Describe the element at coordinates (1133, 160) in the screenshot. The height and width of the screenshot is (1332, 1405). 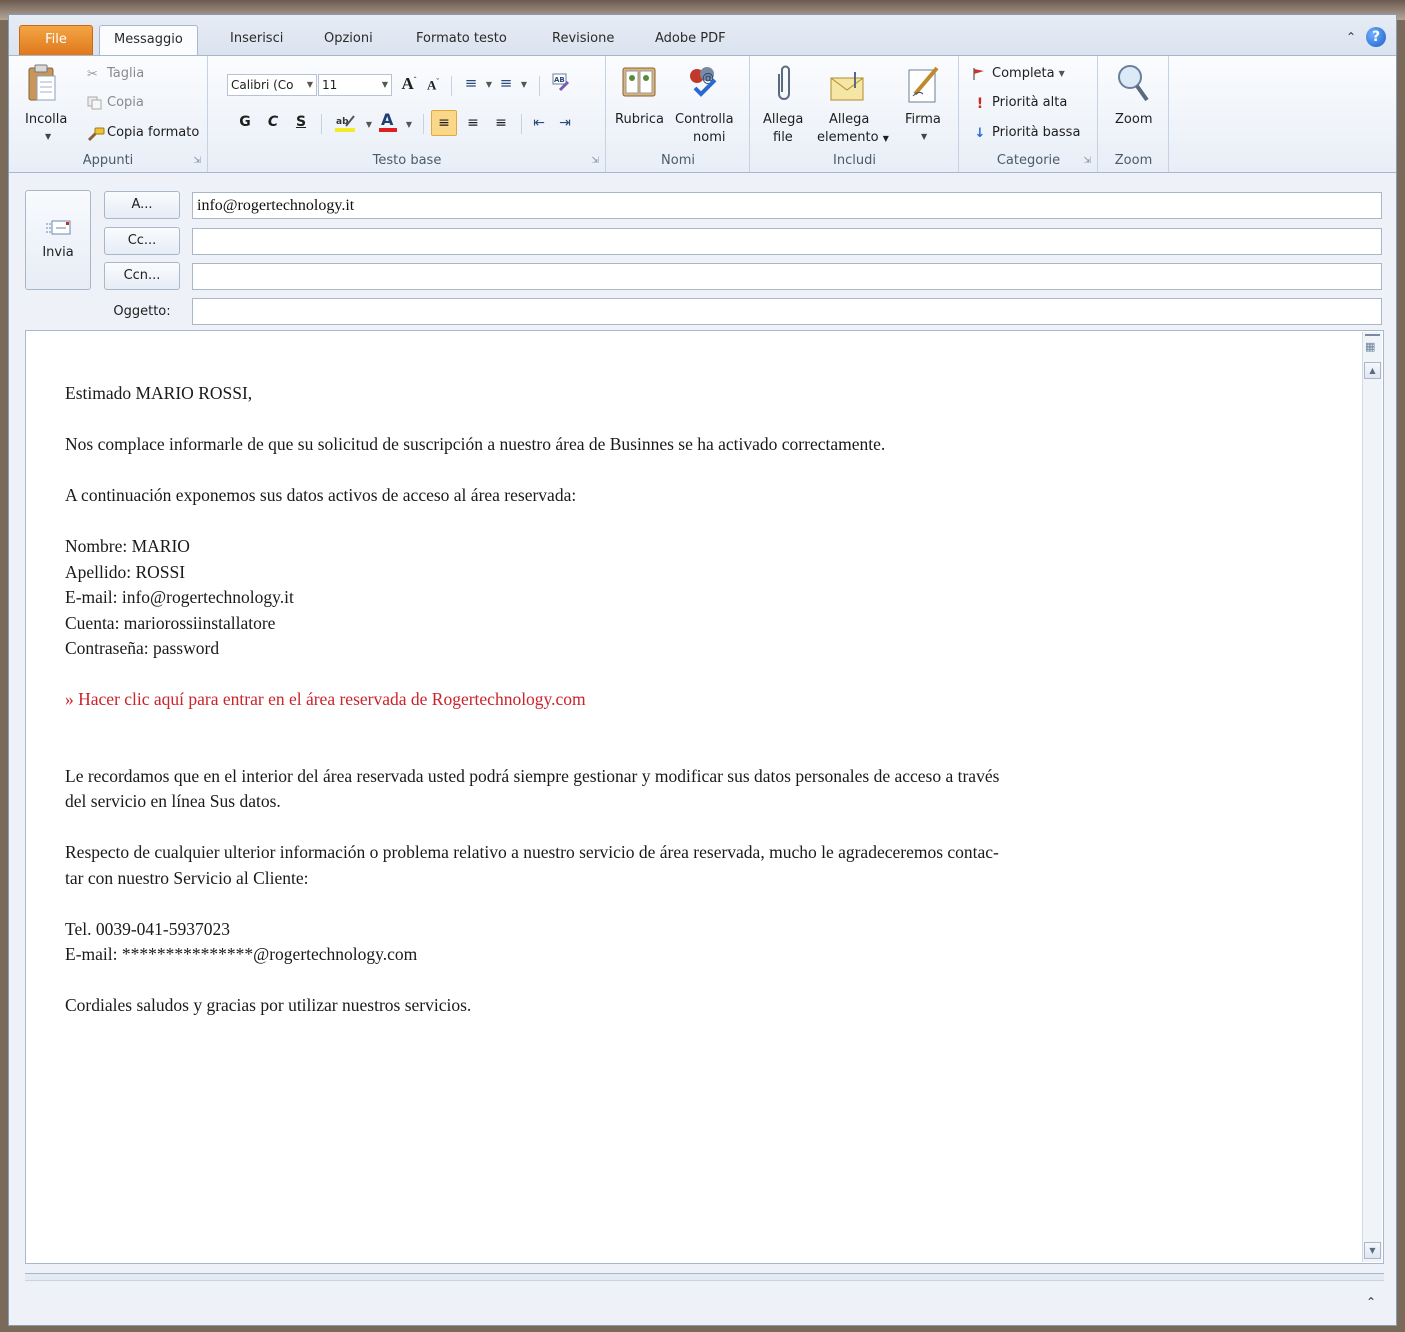
I see `group-label-zoom: Zoom` at that location.